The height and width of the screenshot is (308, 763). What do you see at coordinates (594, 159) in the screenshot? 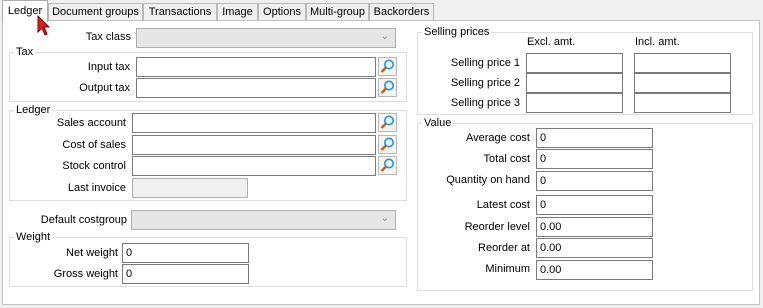
I see `total-cost-field: 0` at bounding box center [594, 159].